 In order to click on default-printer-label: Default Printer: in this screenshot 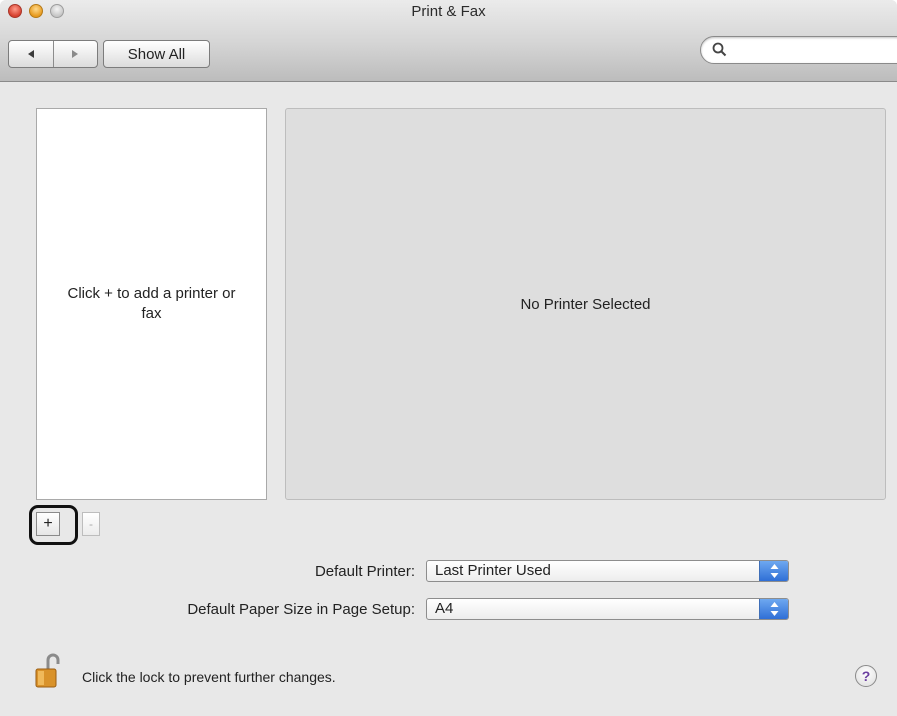, I will do `click(364, 571)`.